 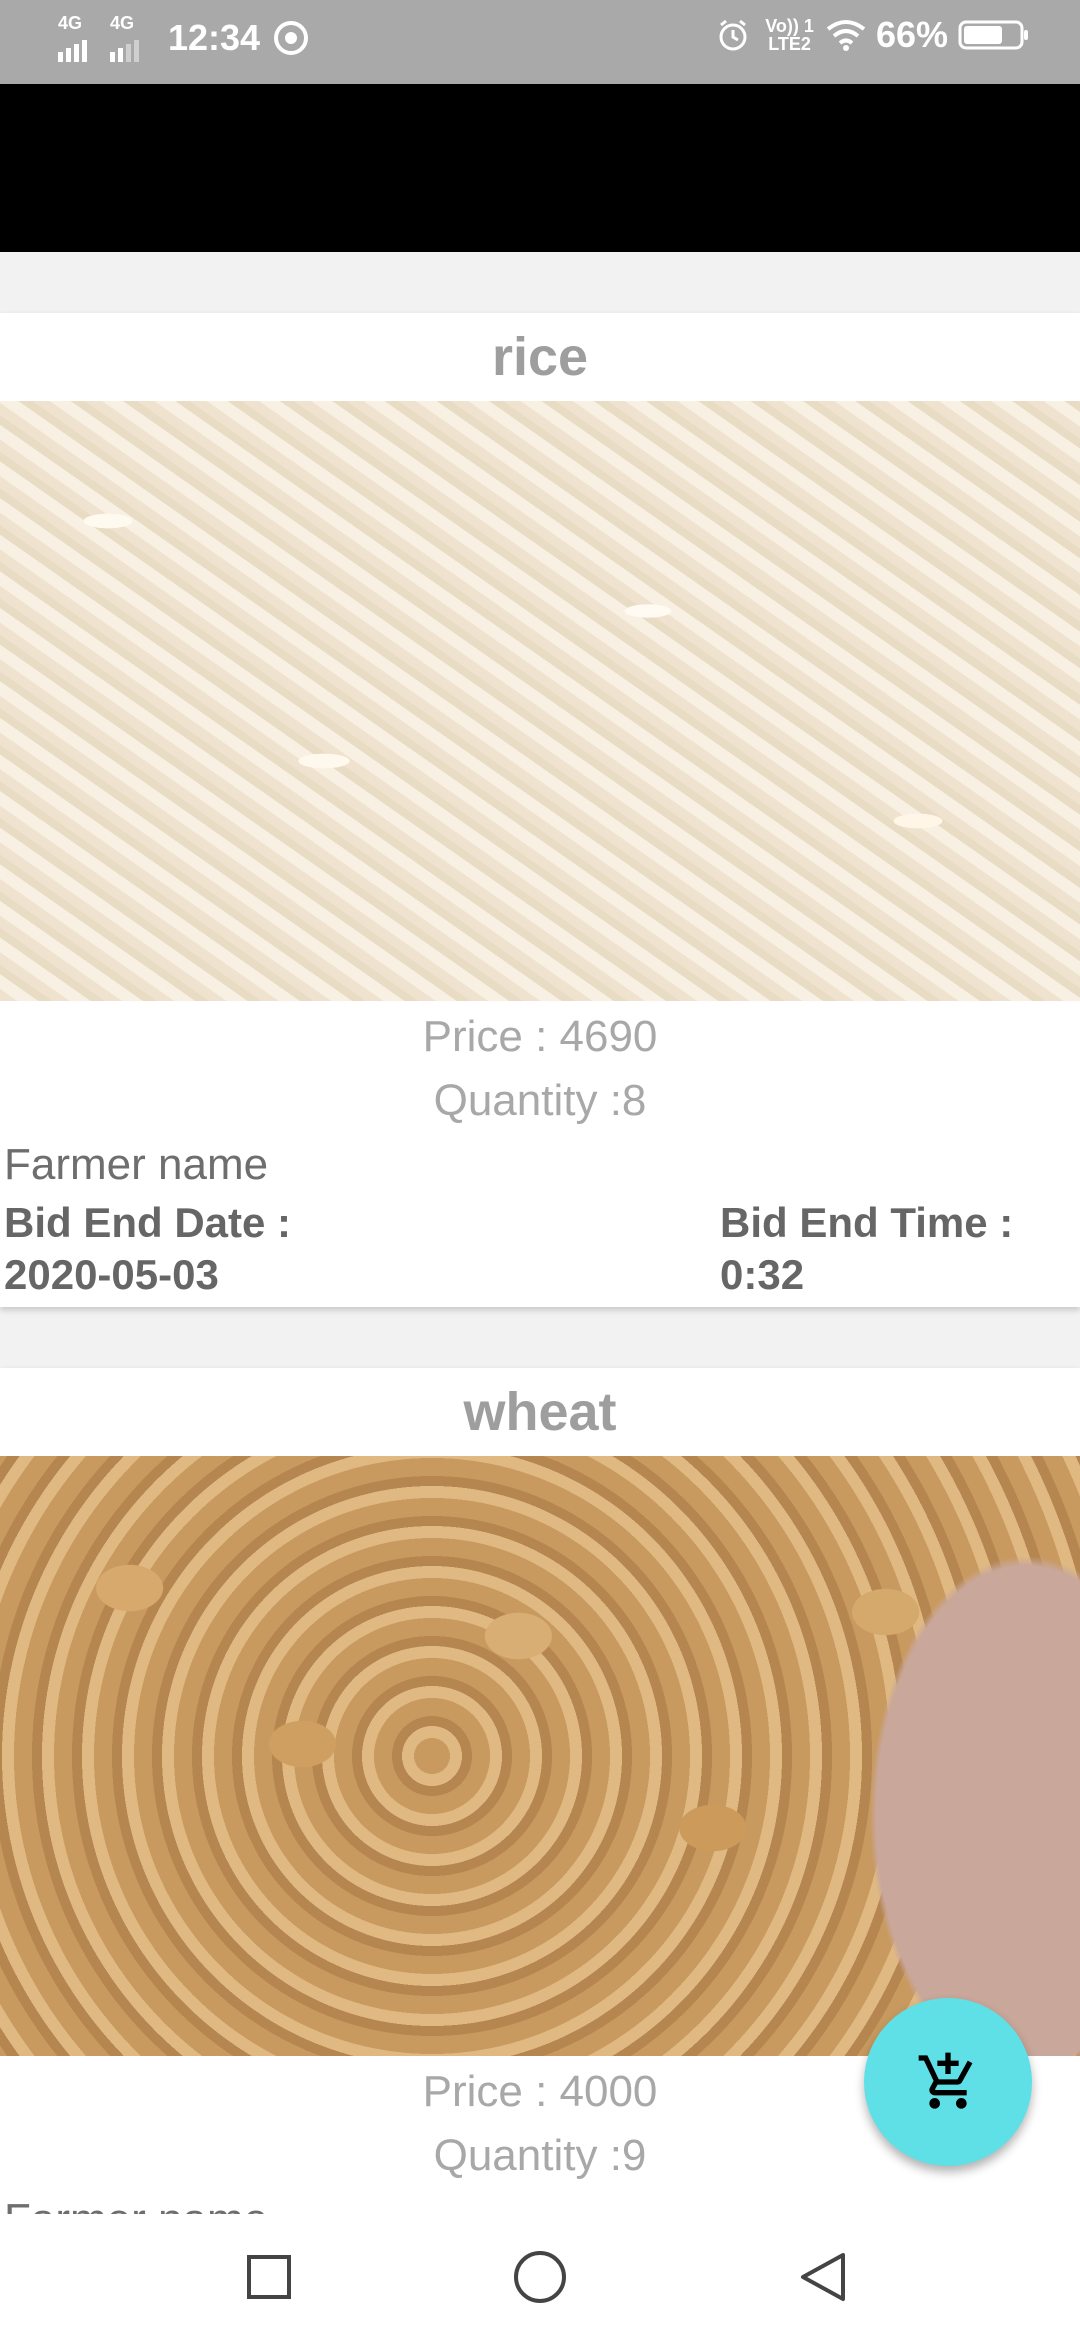 I want to click on add-shopping-cart-icon, so click(x=945, y=2080).